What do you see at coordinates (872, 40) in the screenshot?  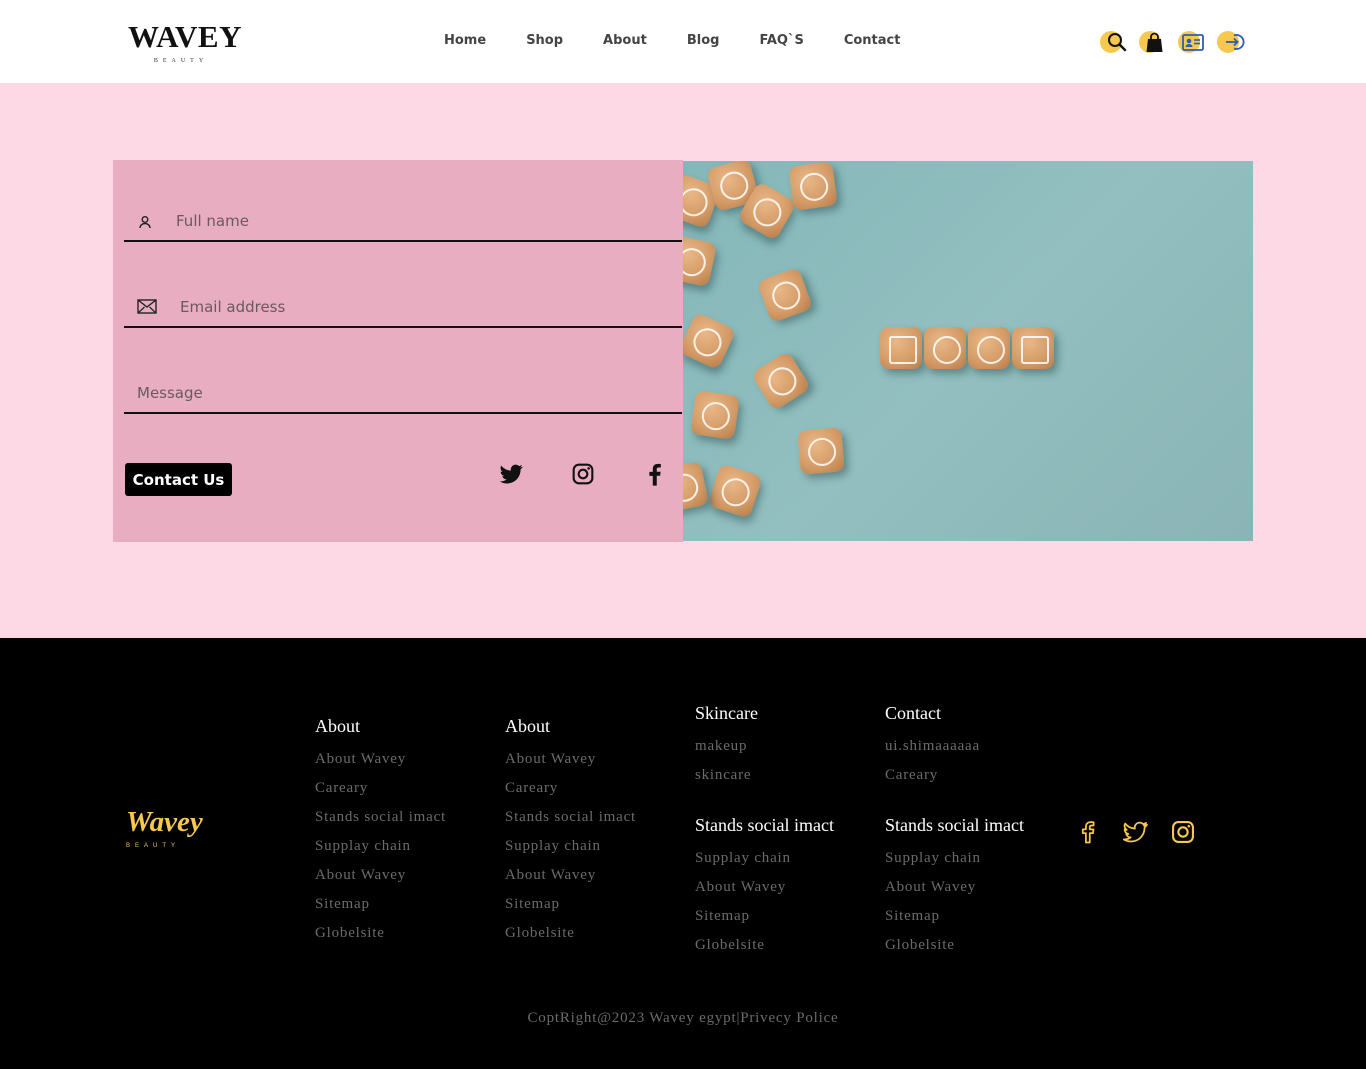 I see `nav-contact: Contact` at bounding box center [872, 40].